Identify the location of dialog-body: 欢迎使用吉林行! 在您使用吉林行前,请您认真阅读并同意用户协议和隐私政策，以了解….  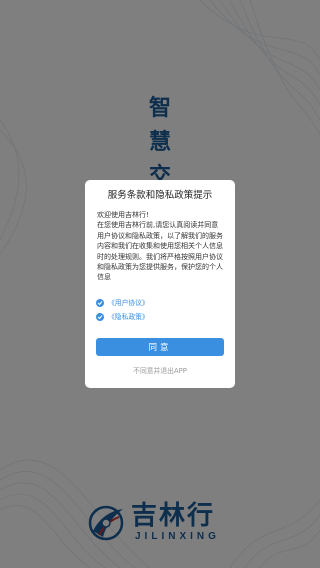
(161, 246).